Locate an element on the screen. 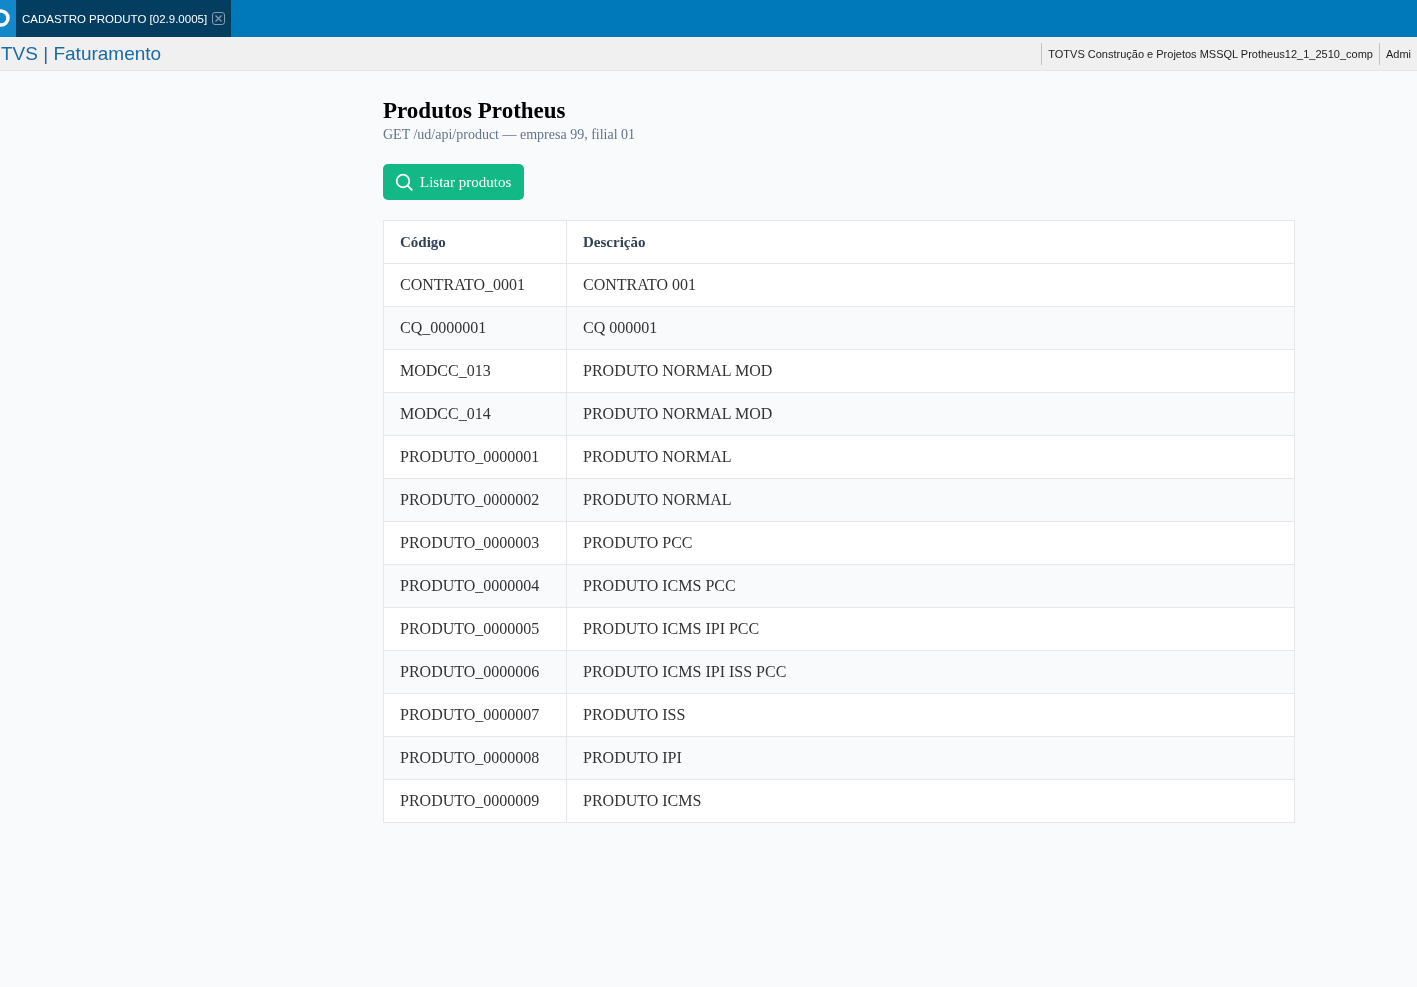 The image size is (1417, 987). description-cell: PRODUTO ICMS PCC is located at coordinates (930, 586).